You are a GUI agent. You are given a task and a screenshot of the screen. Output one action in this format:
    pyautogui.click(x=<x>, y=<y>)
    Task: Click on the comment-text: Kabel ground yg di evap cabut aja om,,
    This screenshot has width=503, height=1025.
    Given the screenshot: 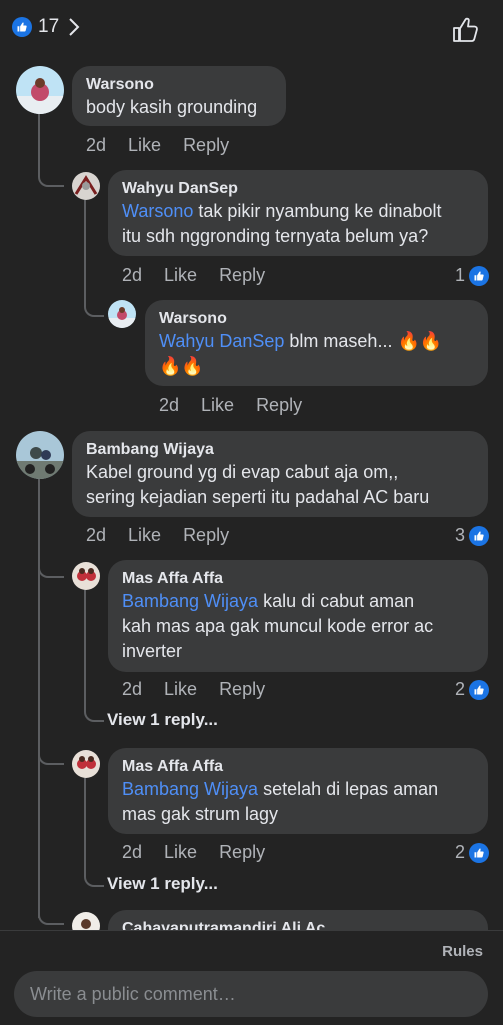 What is the action you would take?
    pyautogui.click(x=242, y=472)
    